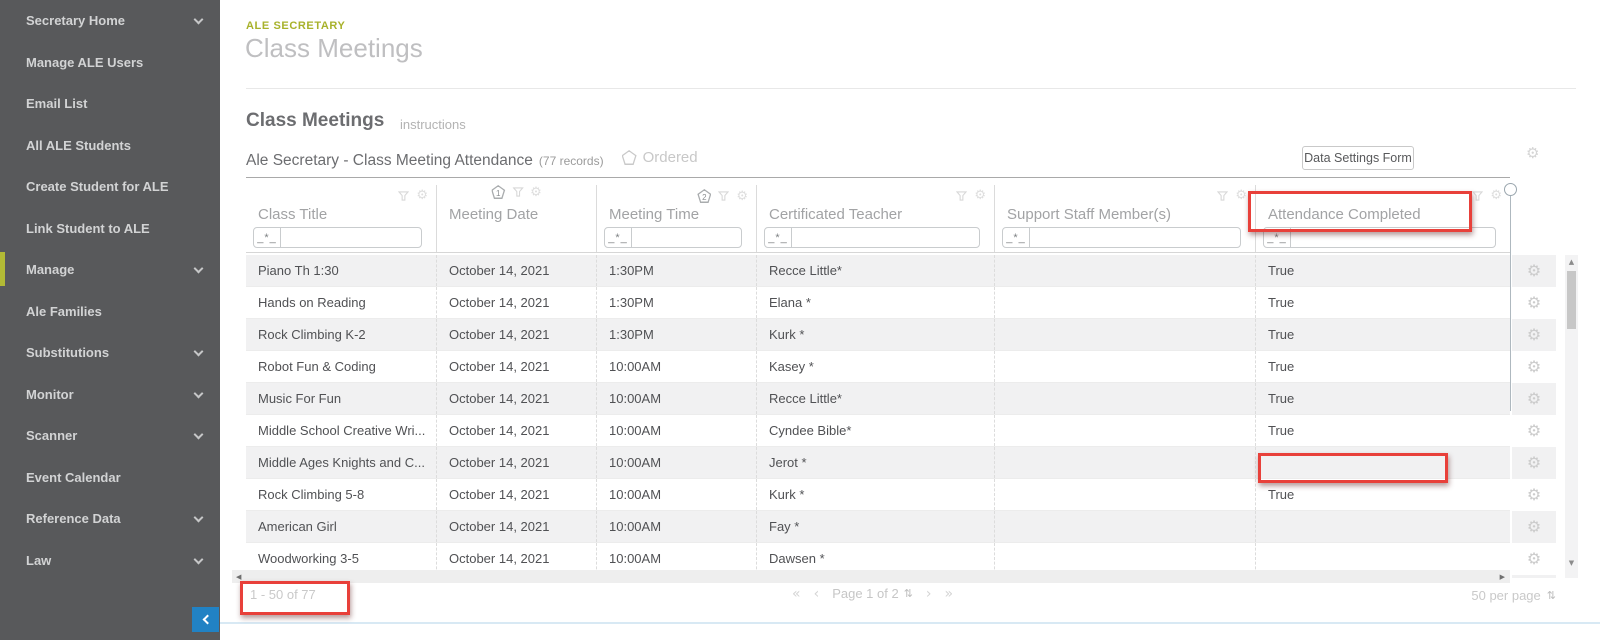 The width and height of the screenshot is (1600, 640). What do you see at coordinates (885, 237) in the screenshot?
I see `certificated-teacher-filter-input` at bounding box center [885, 237].